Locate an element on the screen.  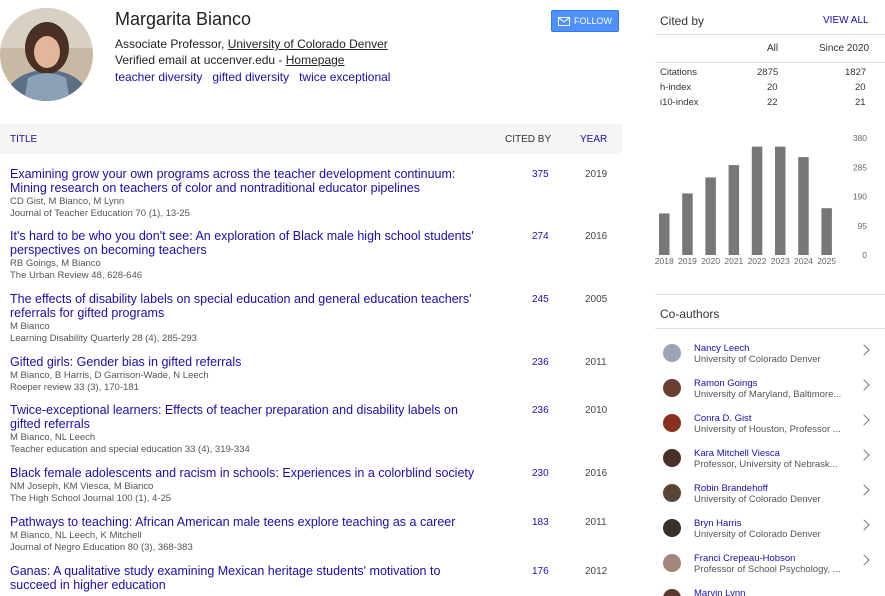
coauthors-heading: Co-authors is located at coordinates (690, 314).